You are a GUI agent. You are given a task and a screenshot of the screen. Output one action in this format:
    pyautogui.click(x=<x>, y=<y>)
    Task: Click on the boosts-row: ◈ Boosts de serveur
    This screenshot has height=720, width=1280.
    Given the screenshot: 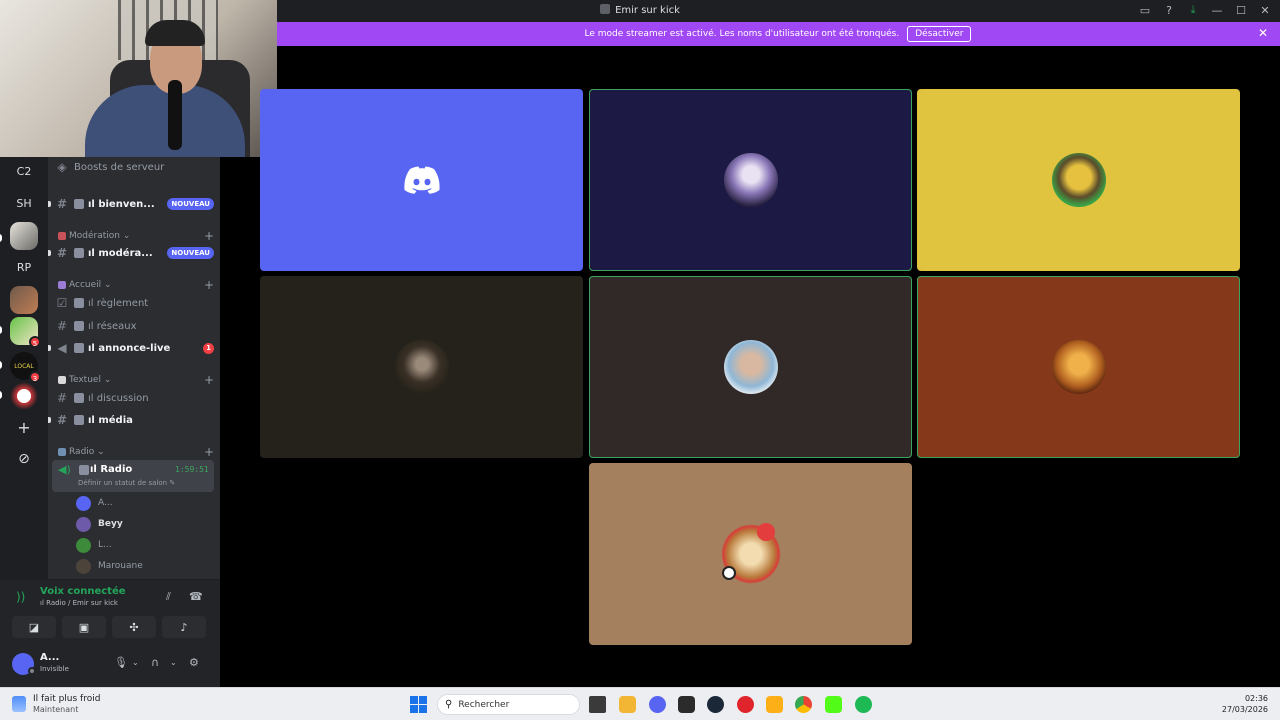 What is the action you would take?
    pyautogui.click(x=134, y=167)
    